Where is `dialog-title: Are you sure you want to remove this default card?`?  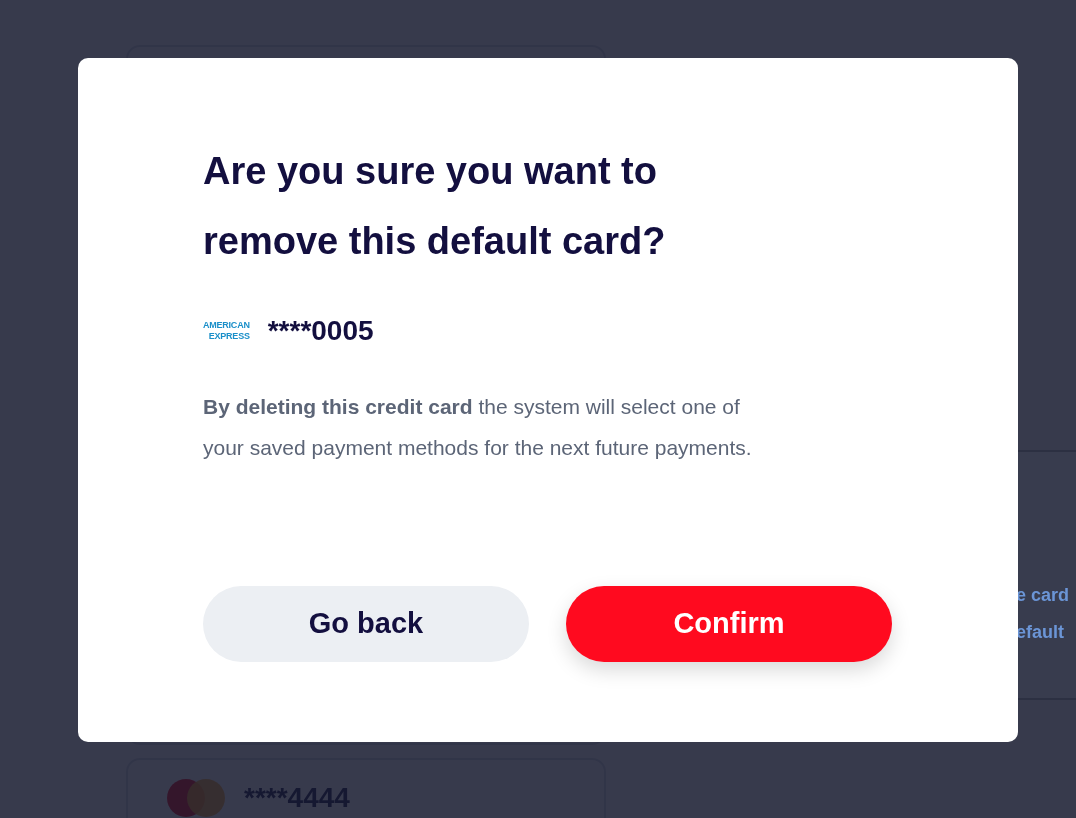
dialog-title: Are you sure you want to remove this default card? is located at coordinates (435, 206).